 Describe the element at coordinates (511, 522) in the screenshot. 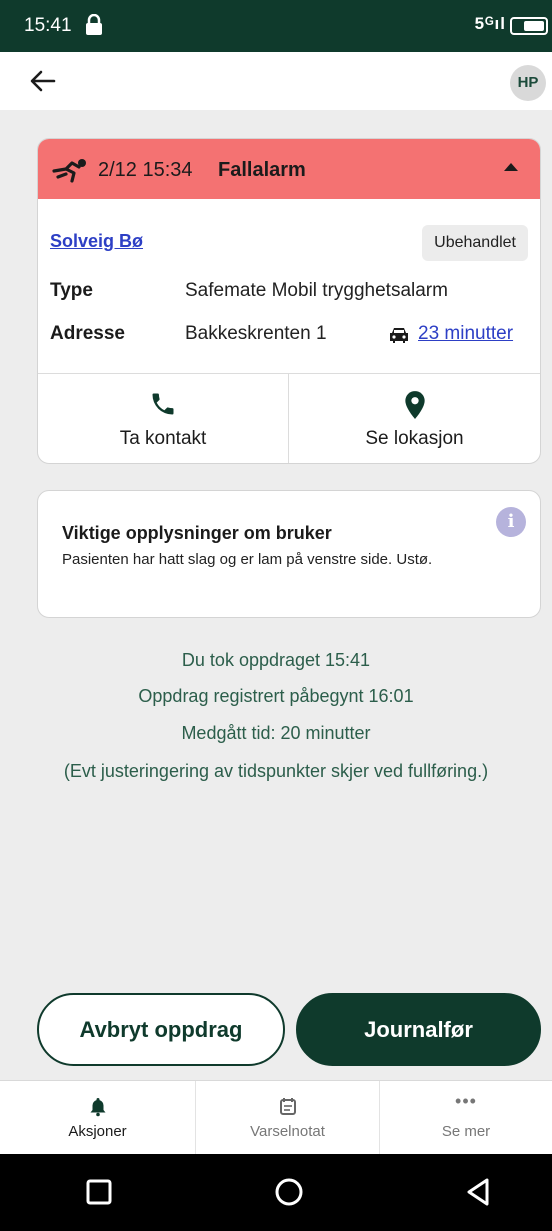

I see `info-icon: i` at that location.